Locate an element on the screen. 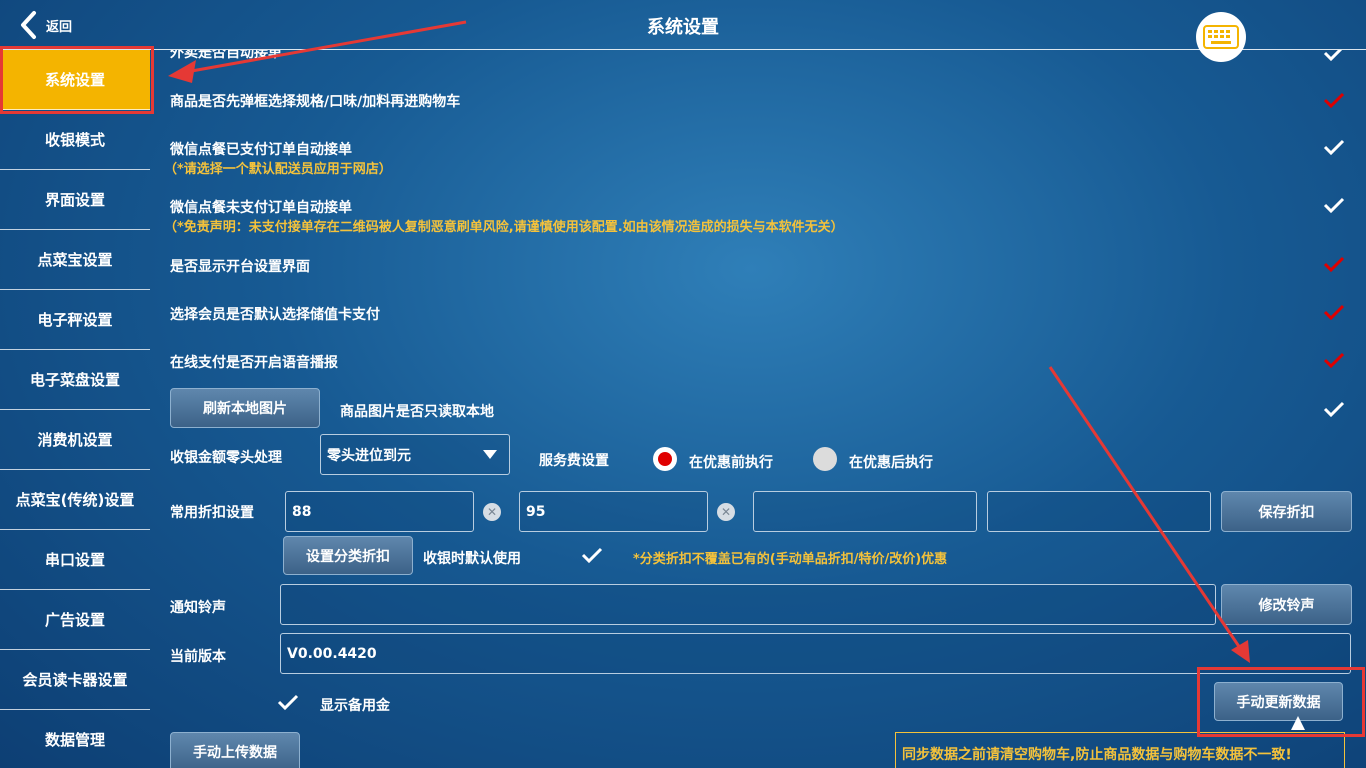 The image size is (1366, 768). service-fee-label: 服务费设置 is located at coordinates (574, 461).